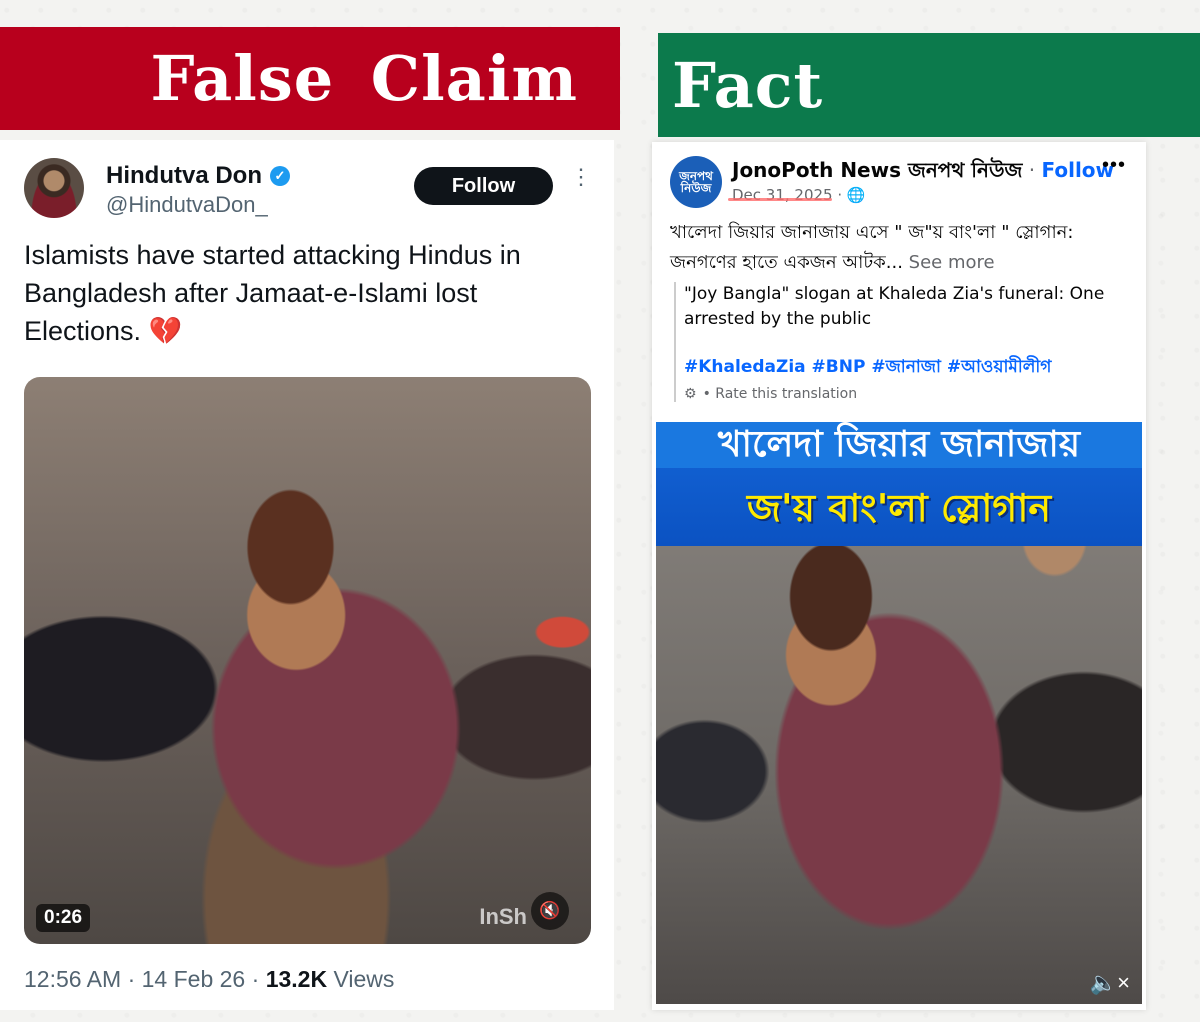 Image resolution: width=1200 pixels, height=1022 pixels. I want to click on post-date-row: Dec 31, 2025 · 🌐, so click(799, 195).